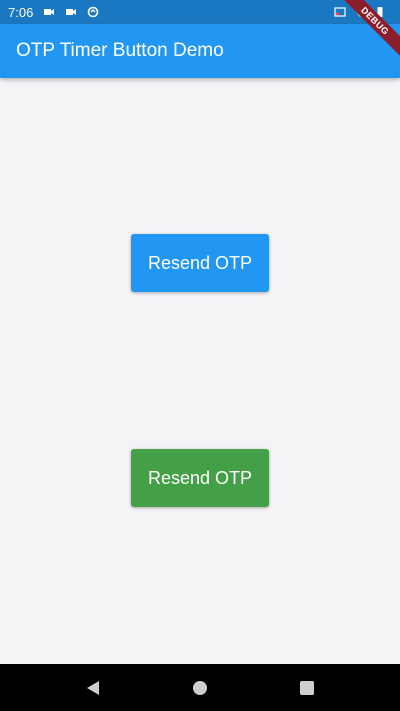  What do you see at coordinates (21, 12) in the screenshot?
I see `status-time: 7:06` at bounding box center [21, 12].